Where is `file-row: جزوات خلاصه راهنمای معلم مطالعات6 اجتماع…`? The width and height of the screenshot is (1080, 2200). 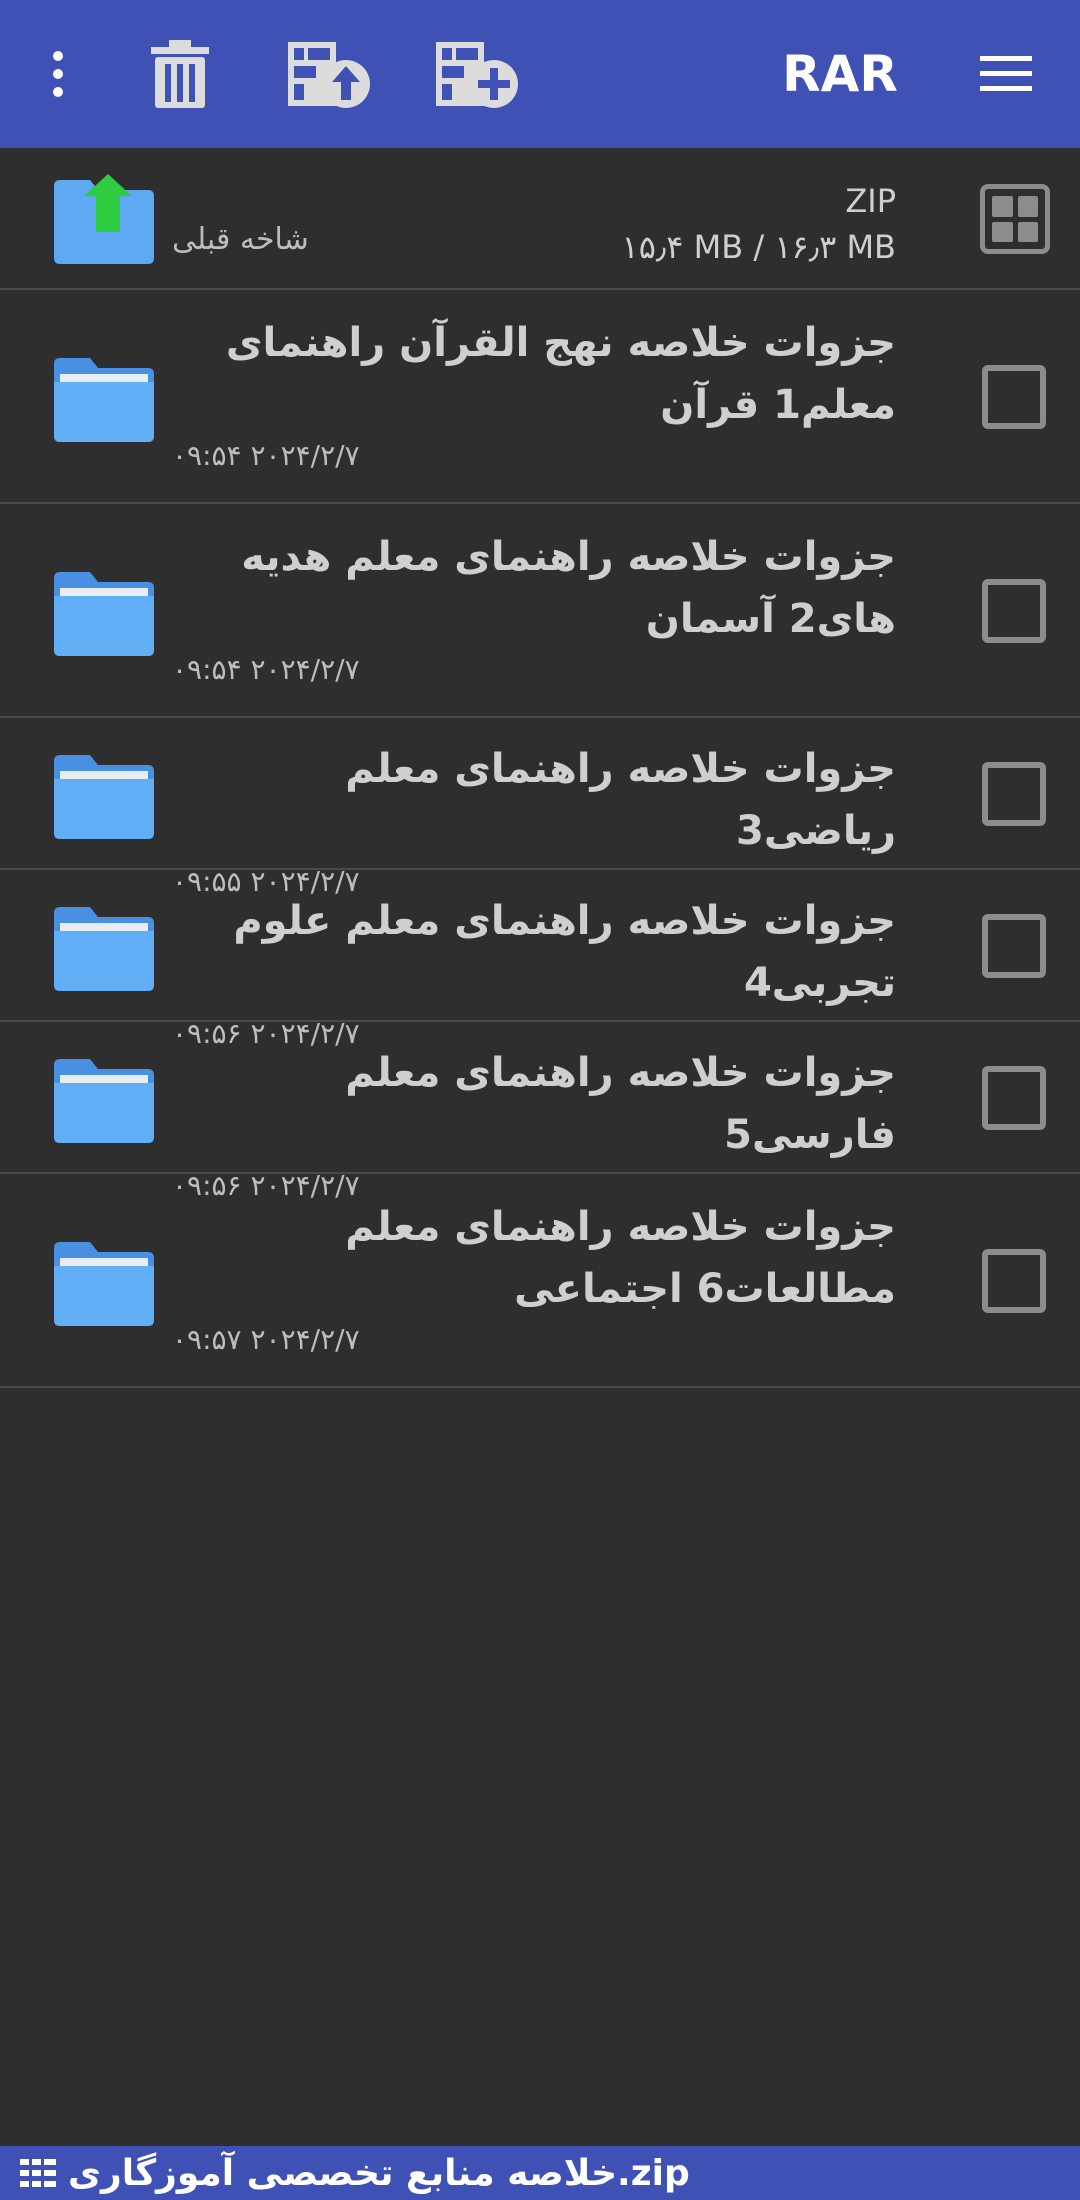 file-row: جزوات خلاصه راهنمای معلم مطالعات6 اجتماع… is located at coordinates (540, 1281).